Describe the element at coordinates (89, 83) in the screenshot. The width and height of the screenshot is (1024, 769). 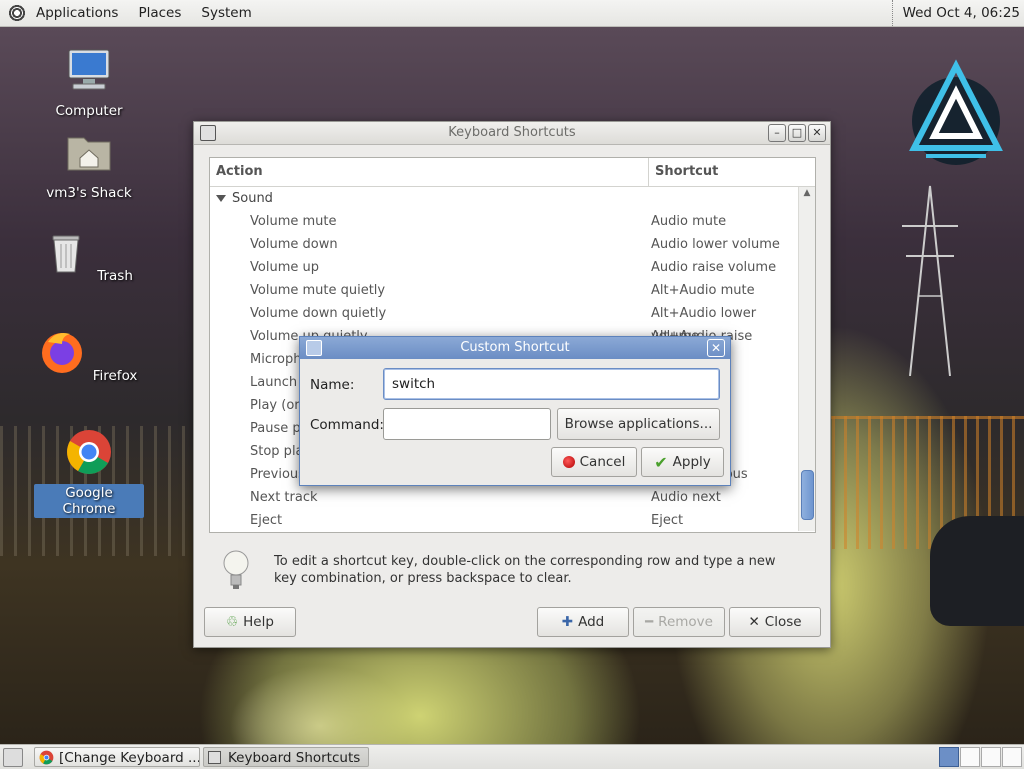
I see `desktop-icon-computer: Computer` at that location.